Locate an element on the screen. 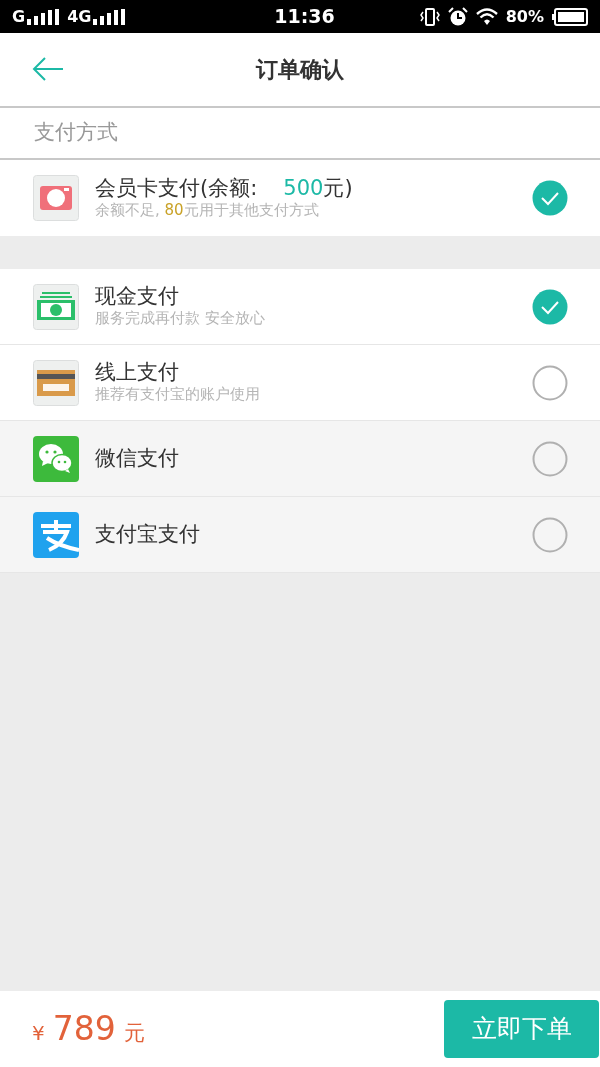 This screenshot has width=600, height=1067. clock-text: 11:36 is located at coordinates (304, 17).